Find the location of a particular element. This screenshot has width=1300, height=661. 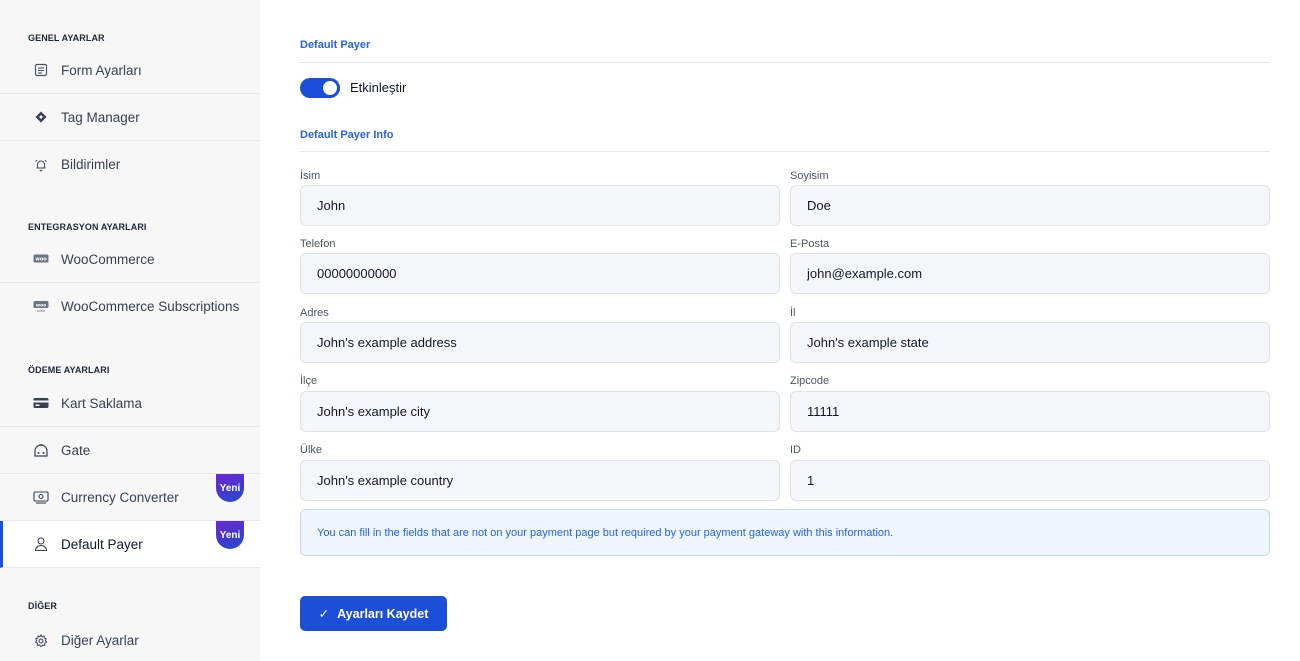

section-title-integration: ENTEGRASYON AYARLARI is located at coordinates (87, 227).